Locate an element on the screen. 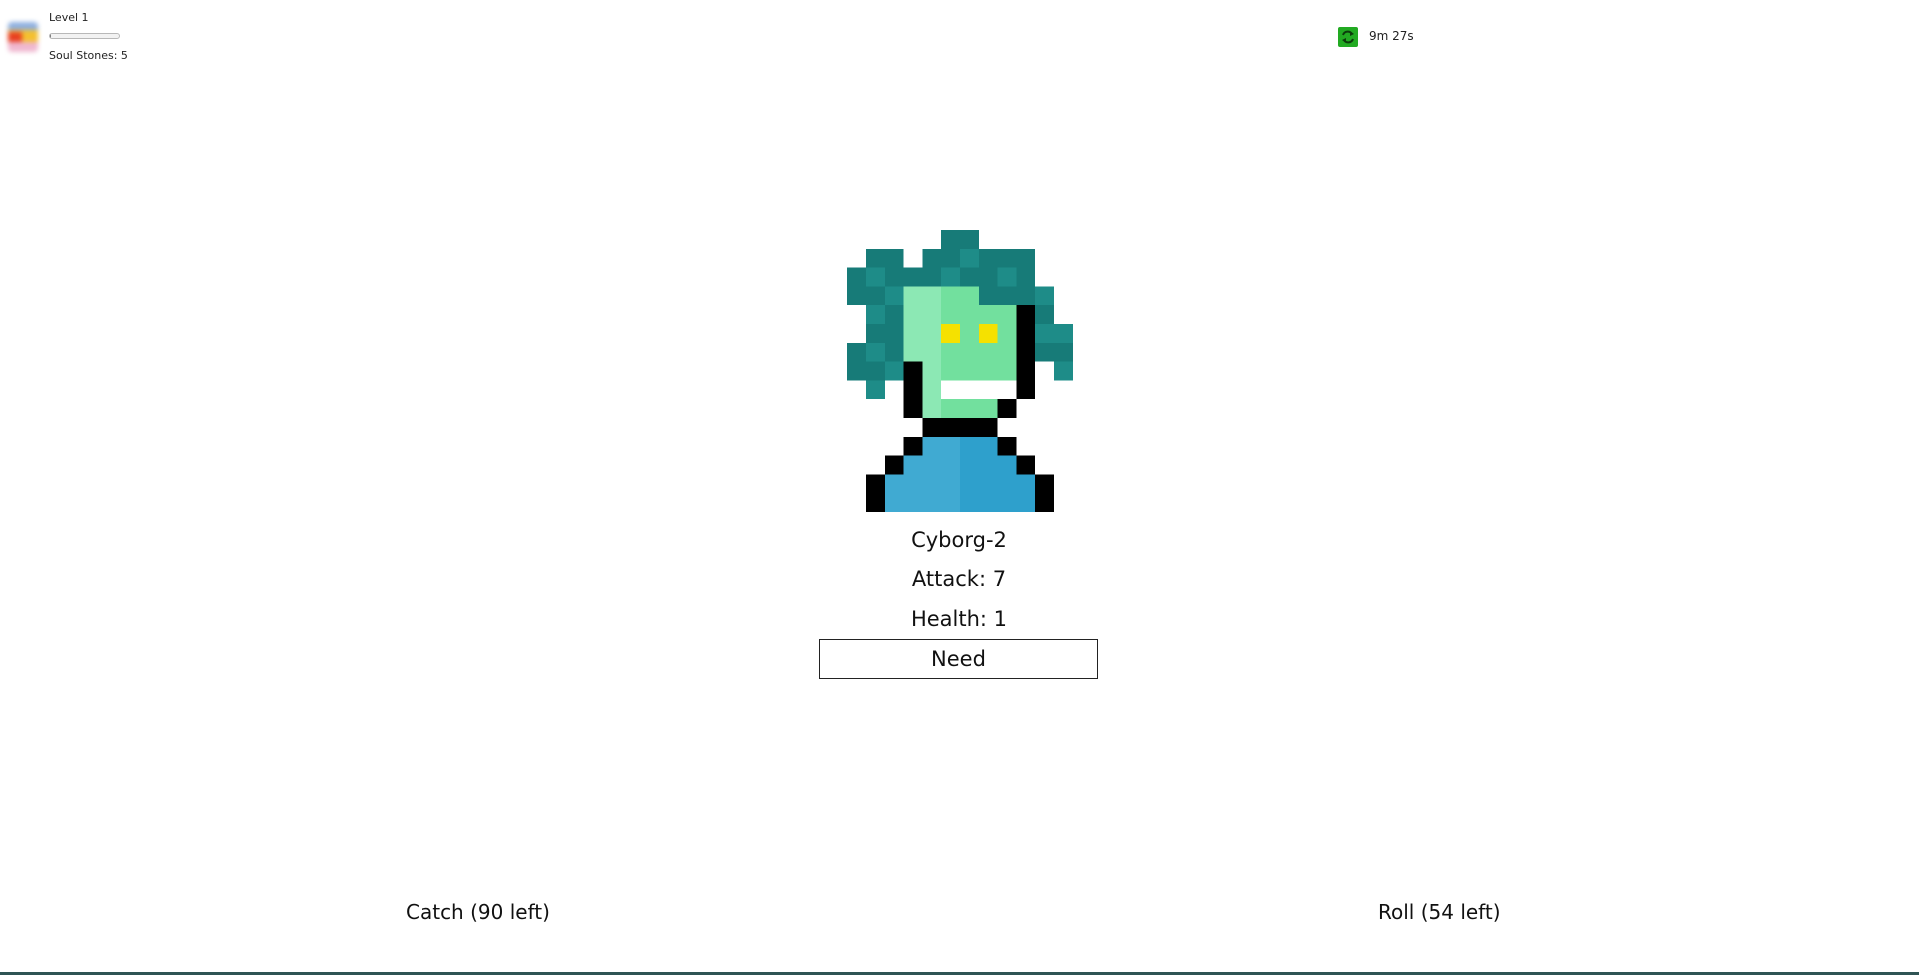 Image resolution: width=1919 pixels, height=975 pixels. xp-progress-fill is located at coordinates (51, 36).